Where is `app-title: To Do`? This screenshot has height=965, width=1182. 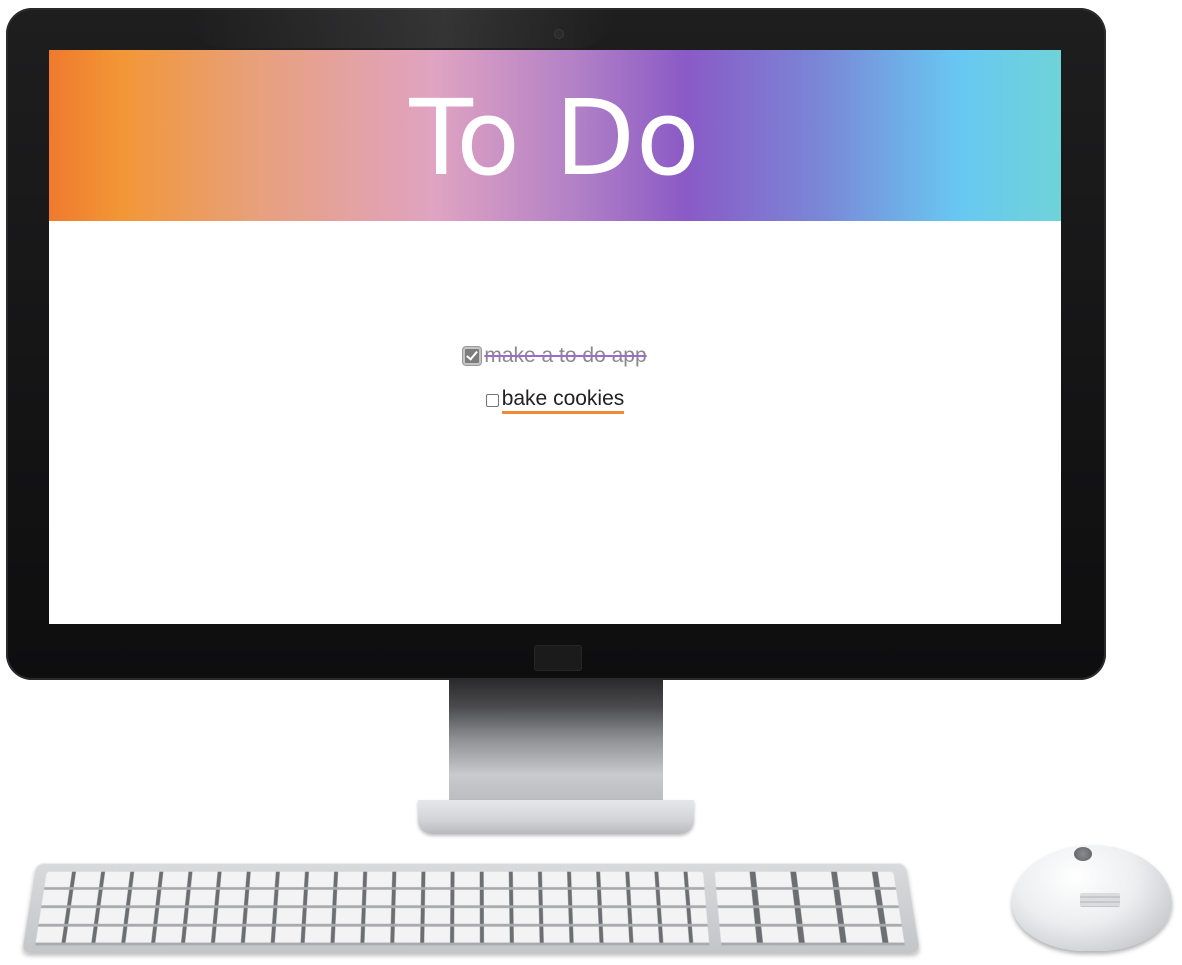
app-title: To Do is located at coordinates (555, 137).